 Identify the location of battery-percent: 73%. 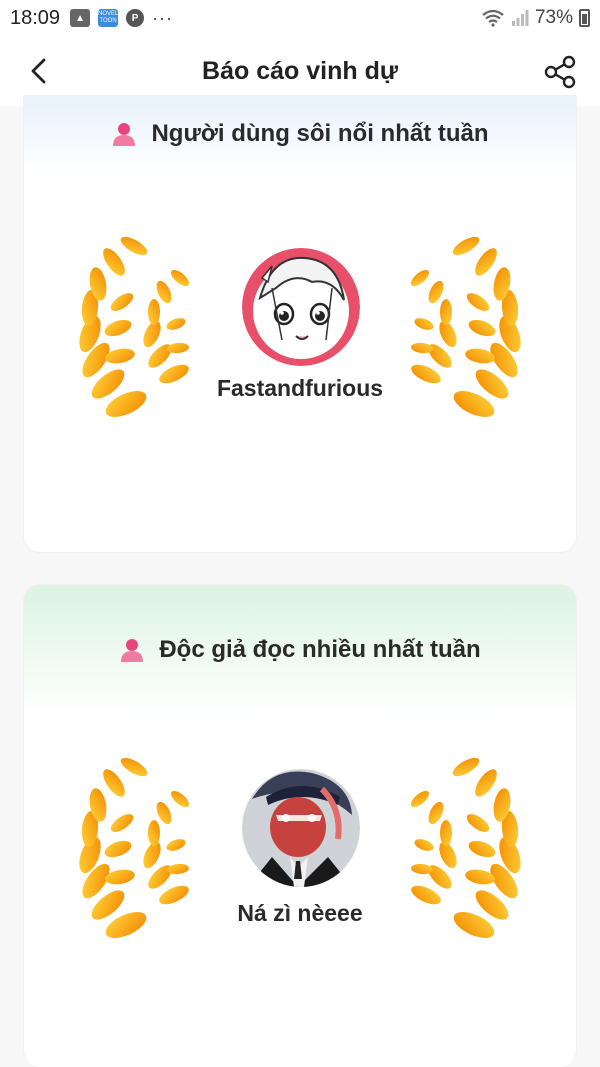
(553, 17).